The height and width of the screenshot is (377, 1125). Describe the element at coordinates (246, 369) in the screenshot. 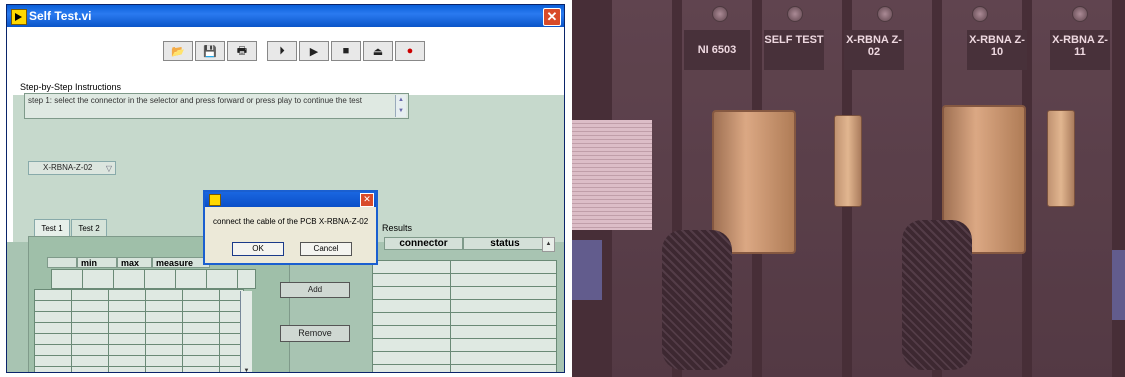

I see `scroll-down-icon: ▼` at that location.